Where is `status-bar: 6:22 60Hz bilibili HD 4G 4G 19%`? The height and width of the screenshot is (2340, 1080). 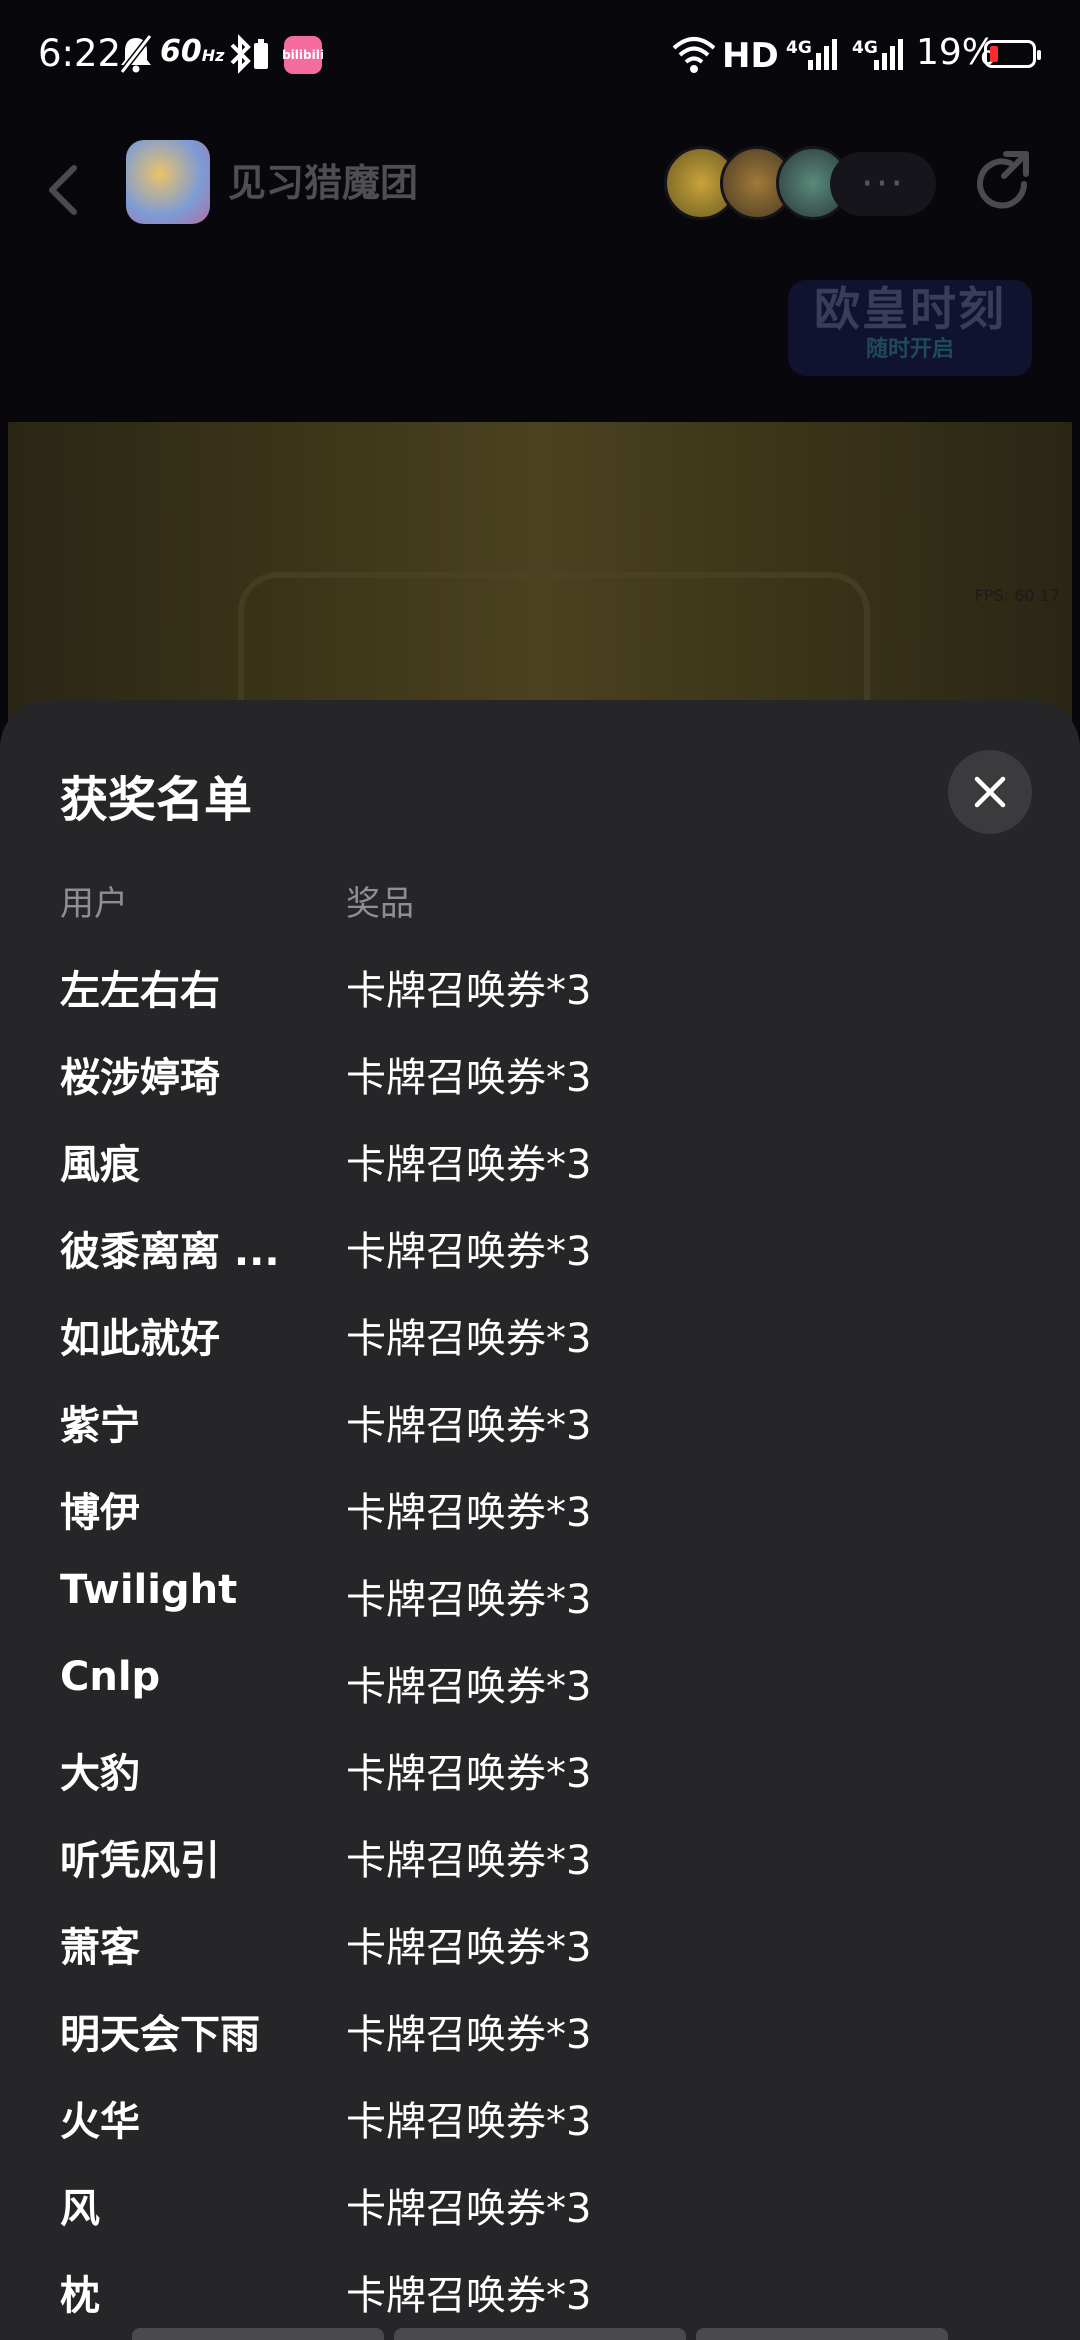 status-bar: 6:22 60Hz bilibili HD 4G 4G 19% is located at coordinates (540, 56).